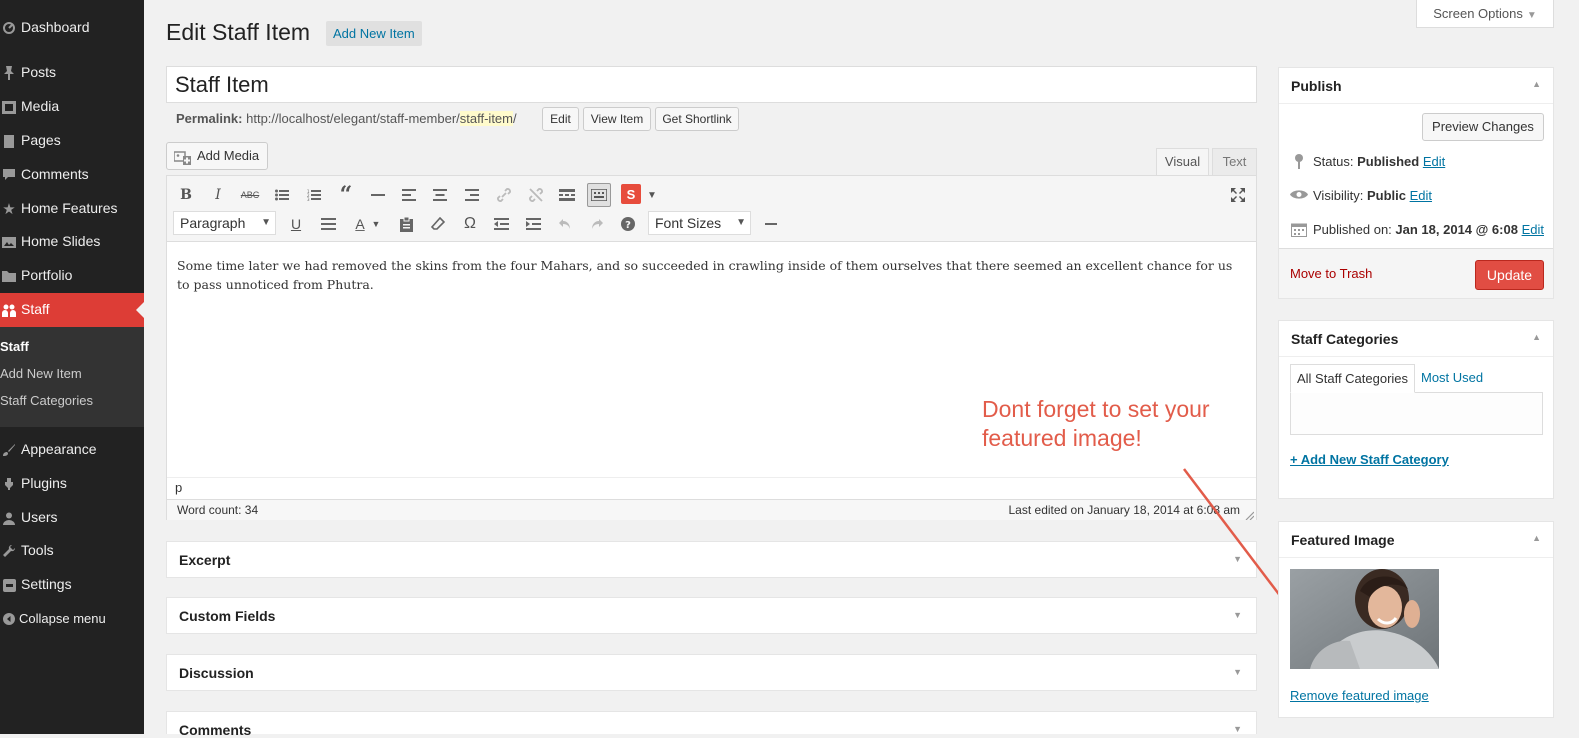 This screenshot has height=738, width=1579. I want to click on justify-icon, so click(328, 224).